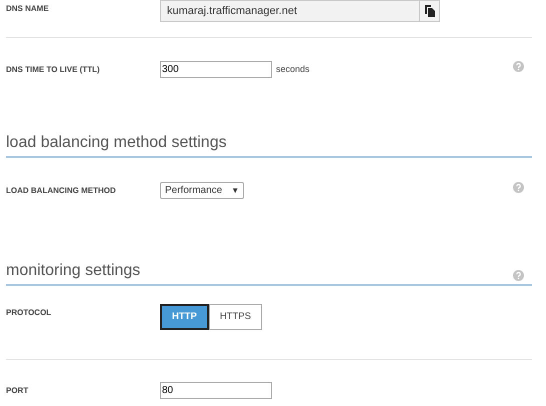 The height and width of the screenshot is (406, 546). I want to click on toggle-button: HTTPS, so click(235, 317).